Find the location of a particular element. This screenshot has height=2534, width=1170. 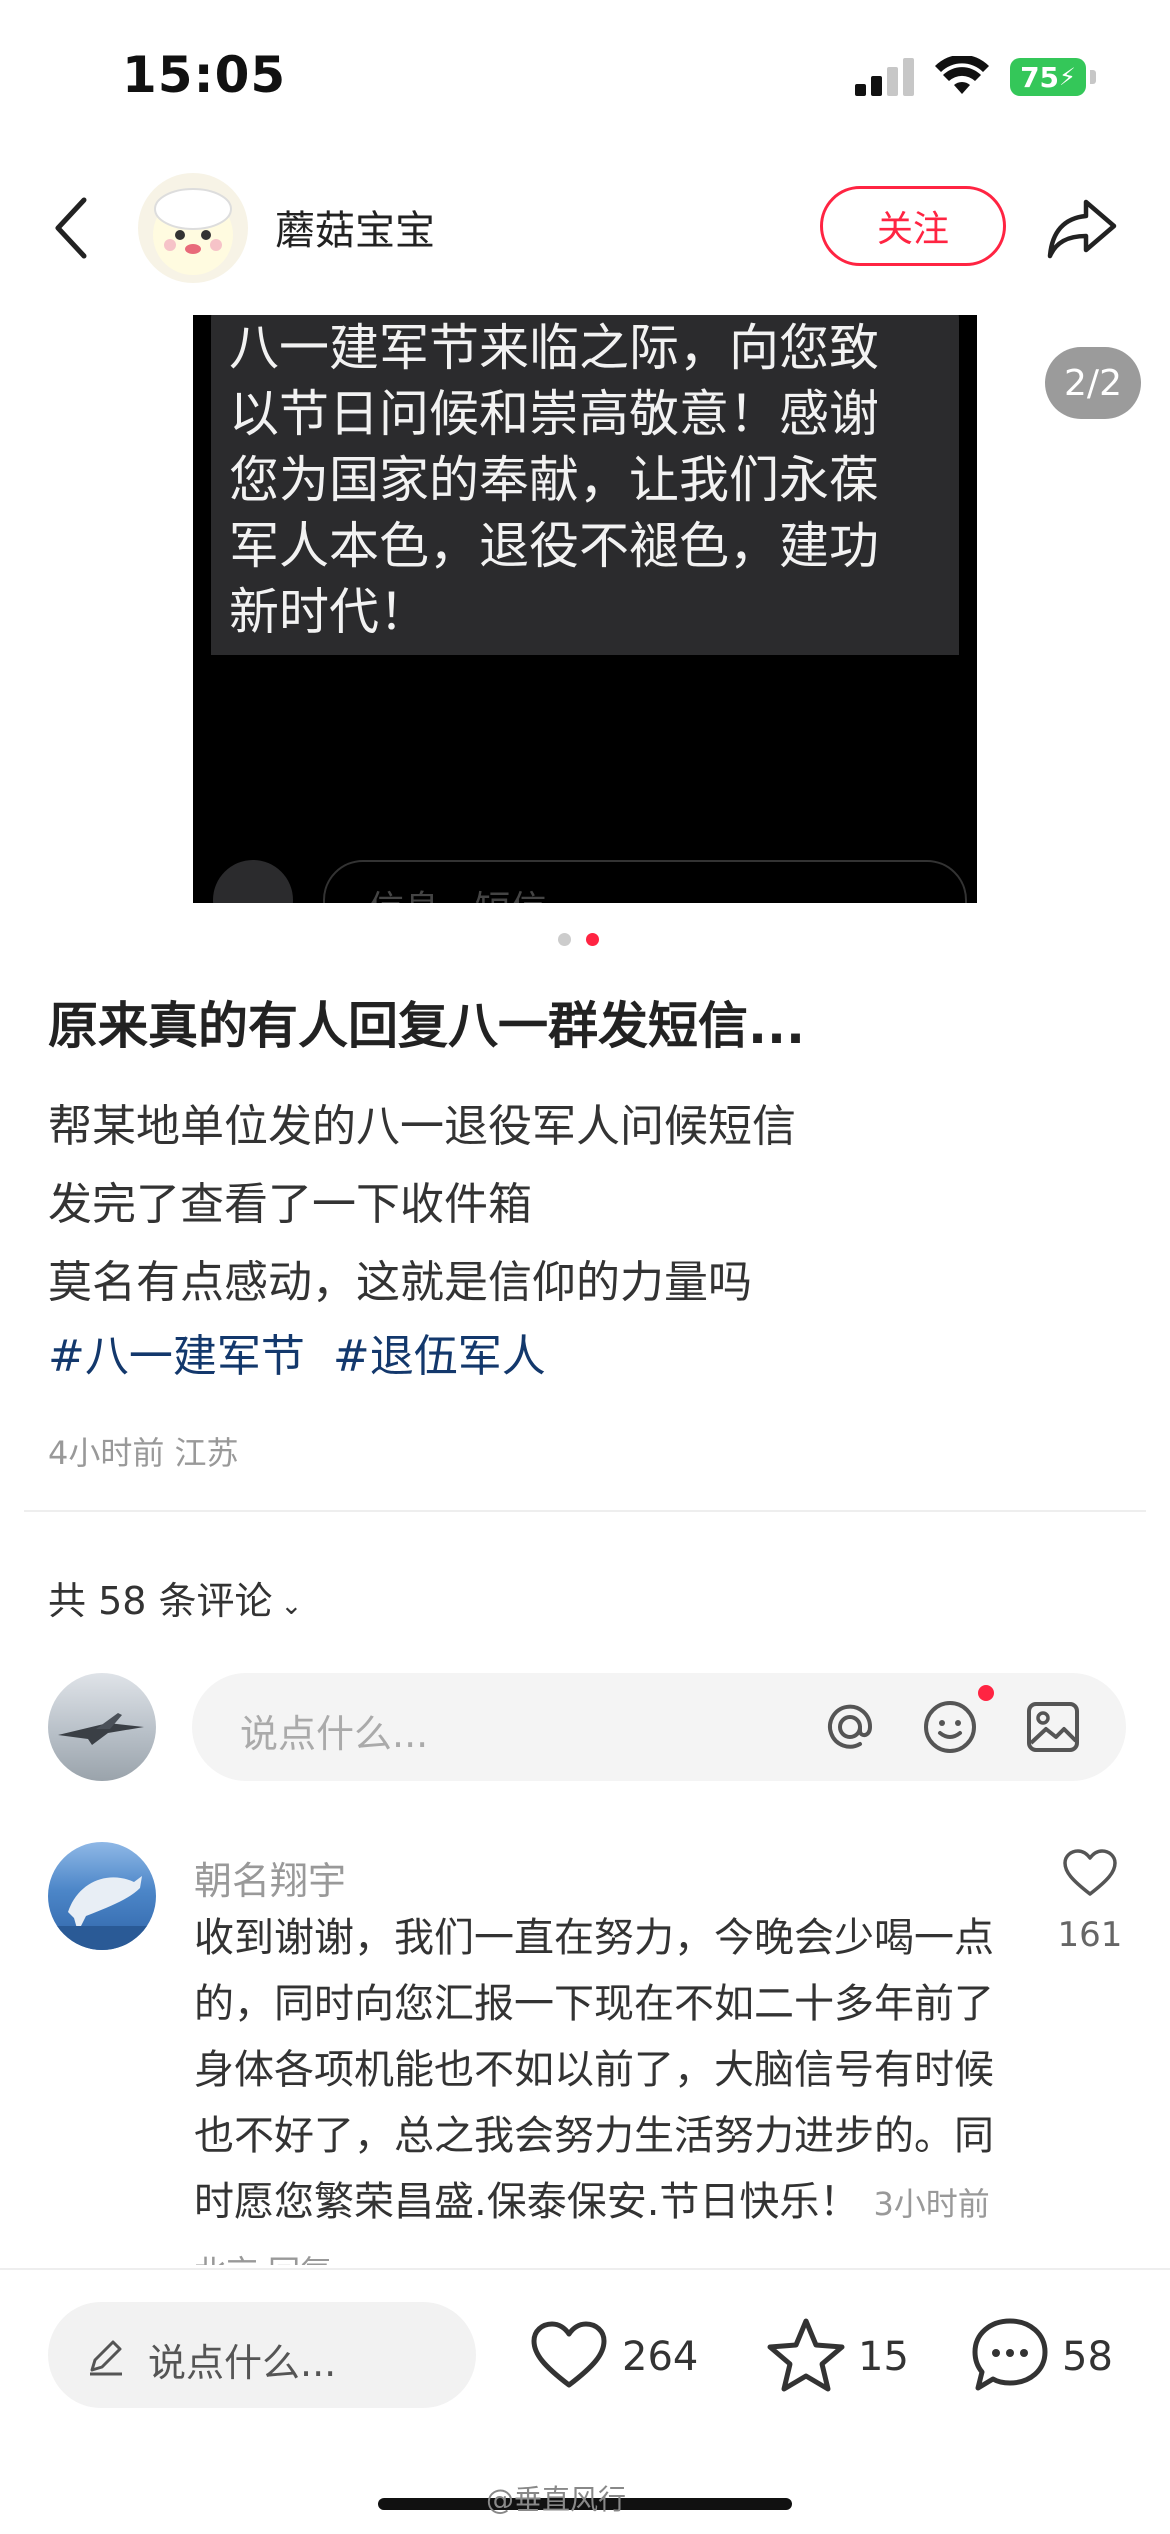

post-body-line: 帮某地单位发的八一退役军人问候短信 is located at coordinates (422, 1126).